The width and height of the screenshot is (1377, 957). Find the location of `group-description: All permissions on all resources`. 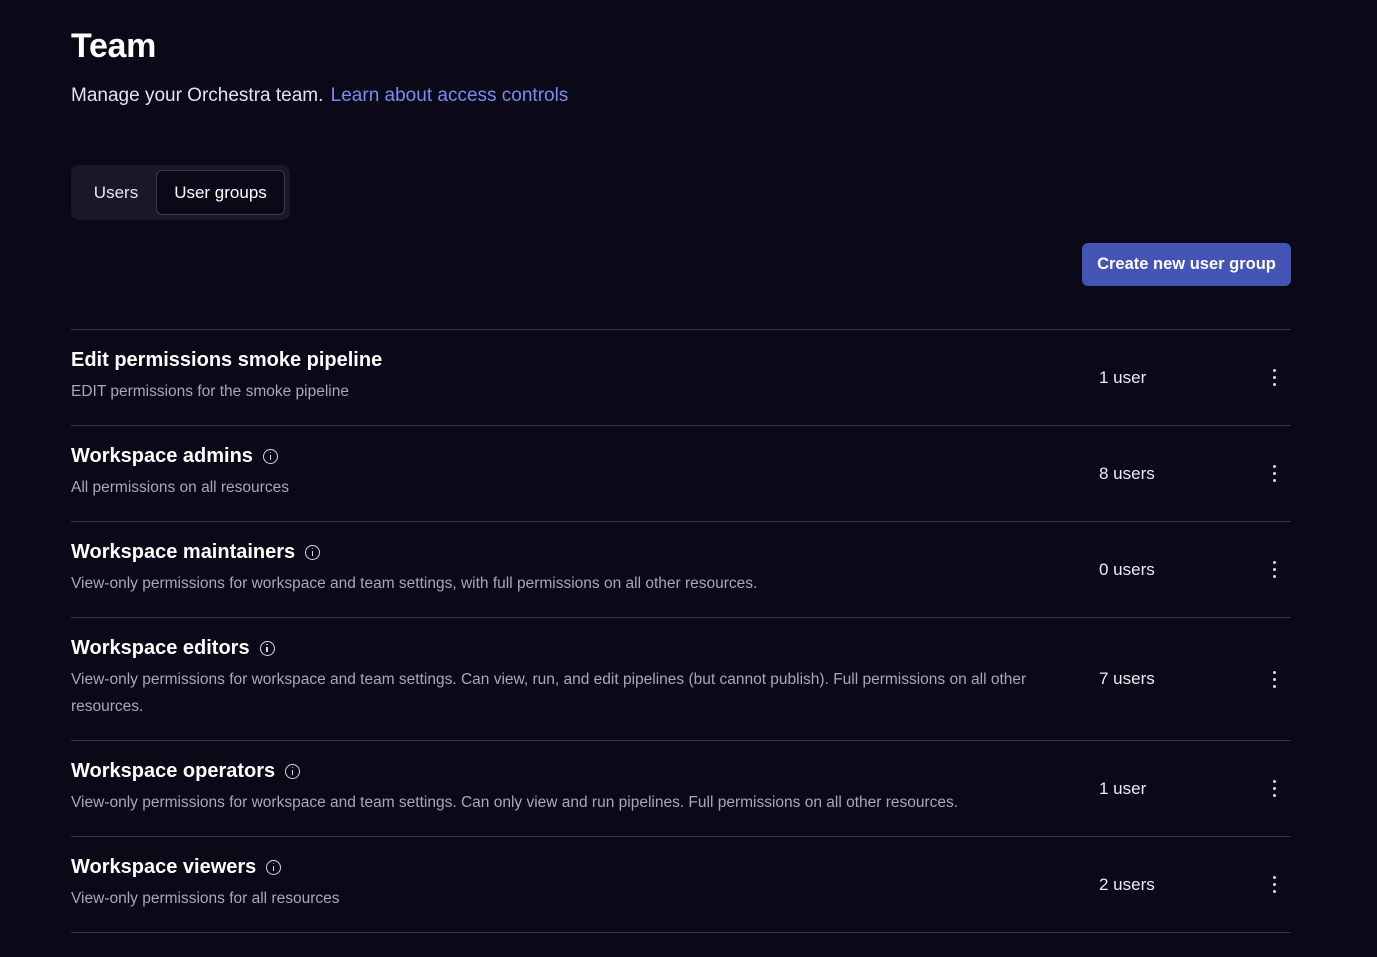

group-description: All permissions on all resources is located at coordinates (180, 487).